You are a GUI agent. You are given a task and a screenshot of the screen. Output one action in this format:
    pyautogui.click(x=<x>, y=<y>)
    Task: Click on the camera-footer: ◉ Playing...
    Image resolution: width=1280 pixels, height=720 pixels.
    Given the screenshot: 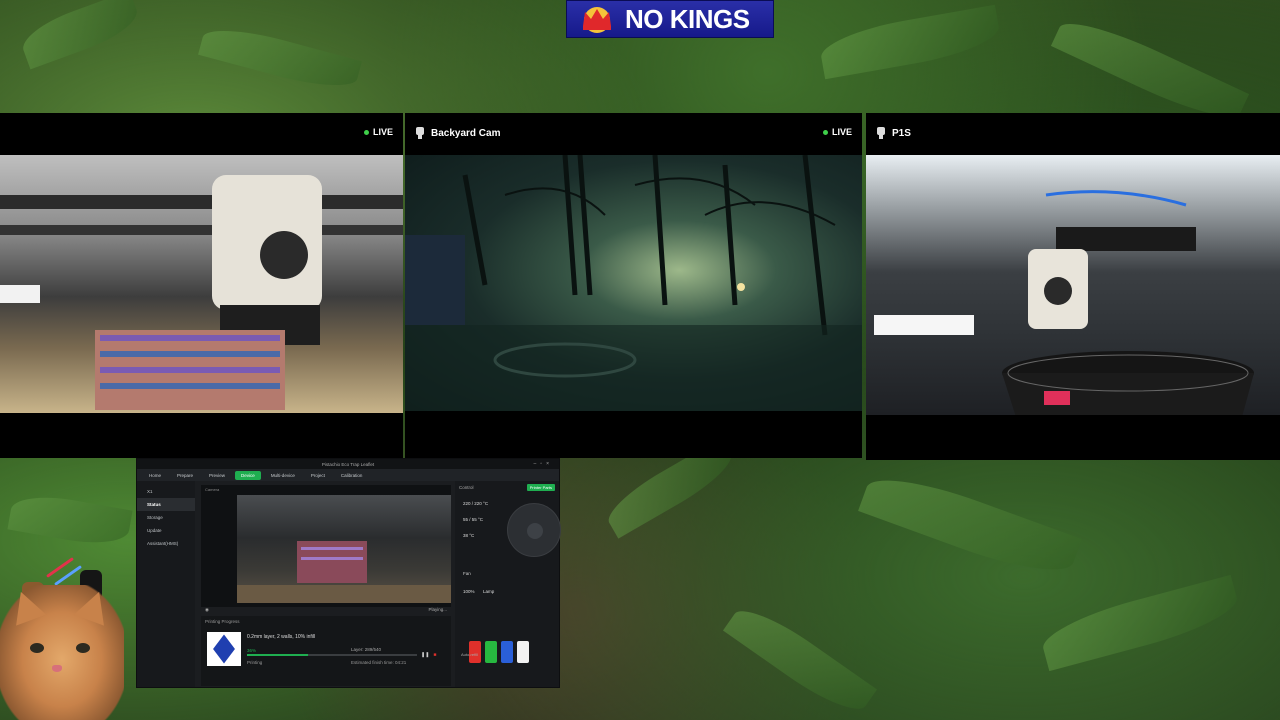 What is the action you would take?
    pyautogui.click(x=326, y=611)
    